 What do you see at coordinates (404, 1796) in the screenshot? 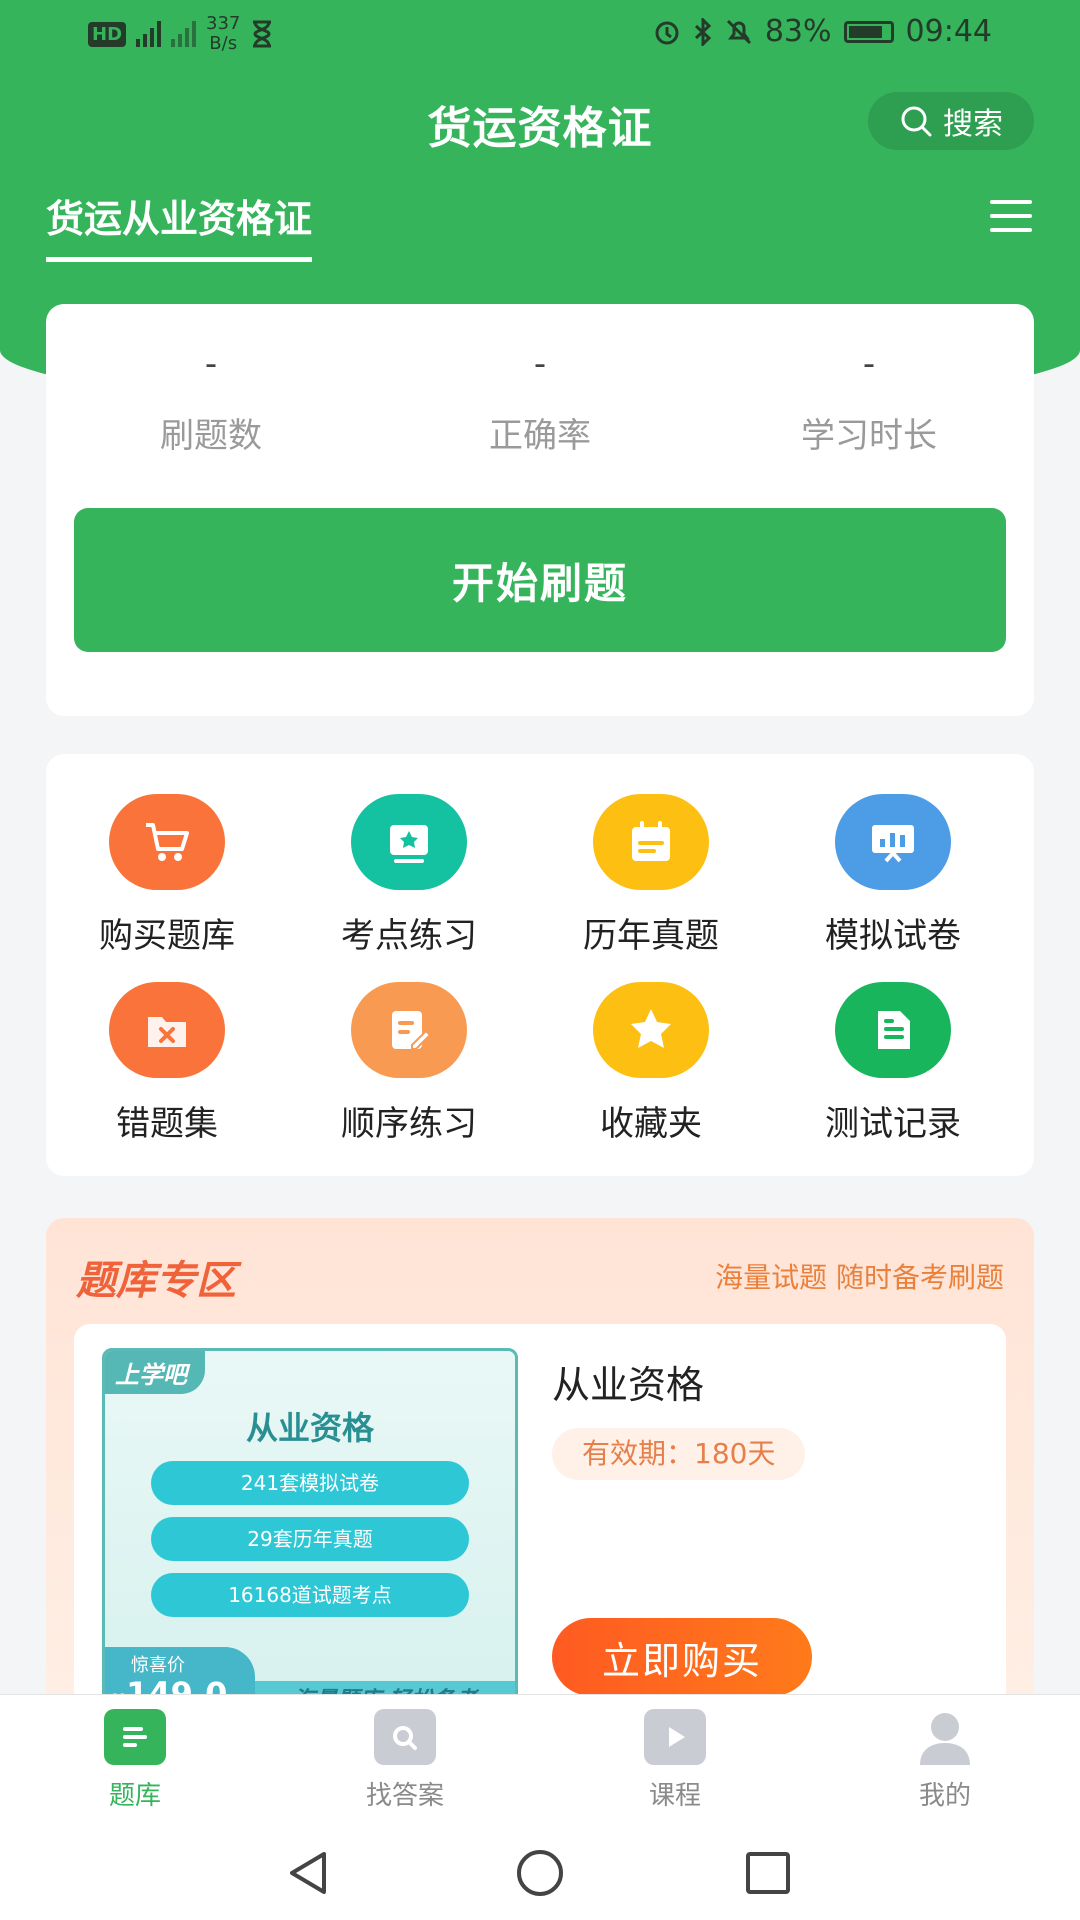
I see `tab-label: 找答案` at bounding box center [404, 1796].